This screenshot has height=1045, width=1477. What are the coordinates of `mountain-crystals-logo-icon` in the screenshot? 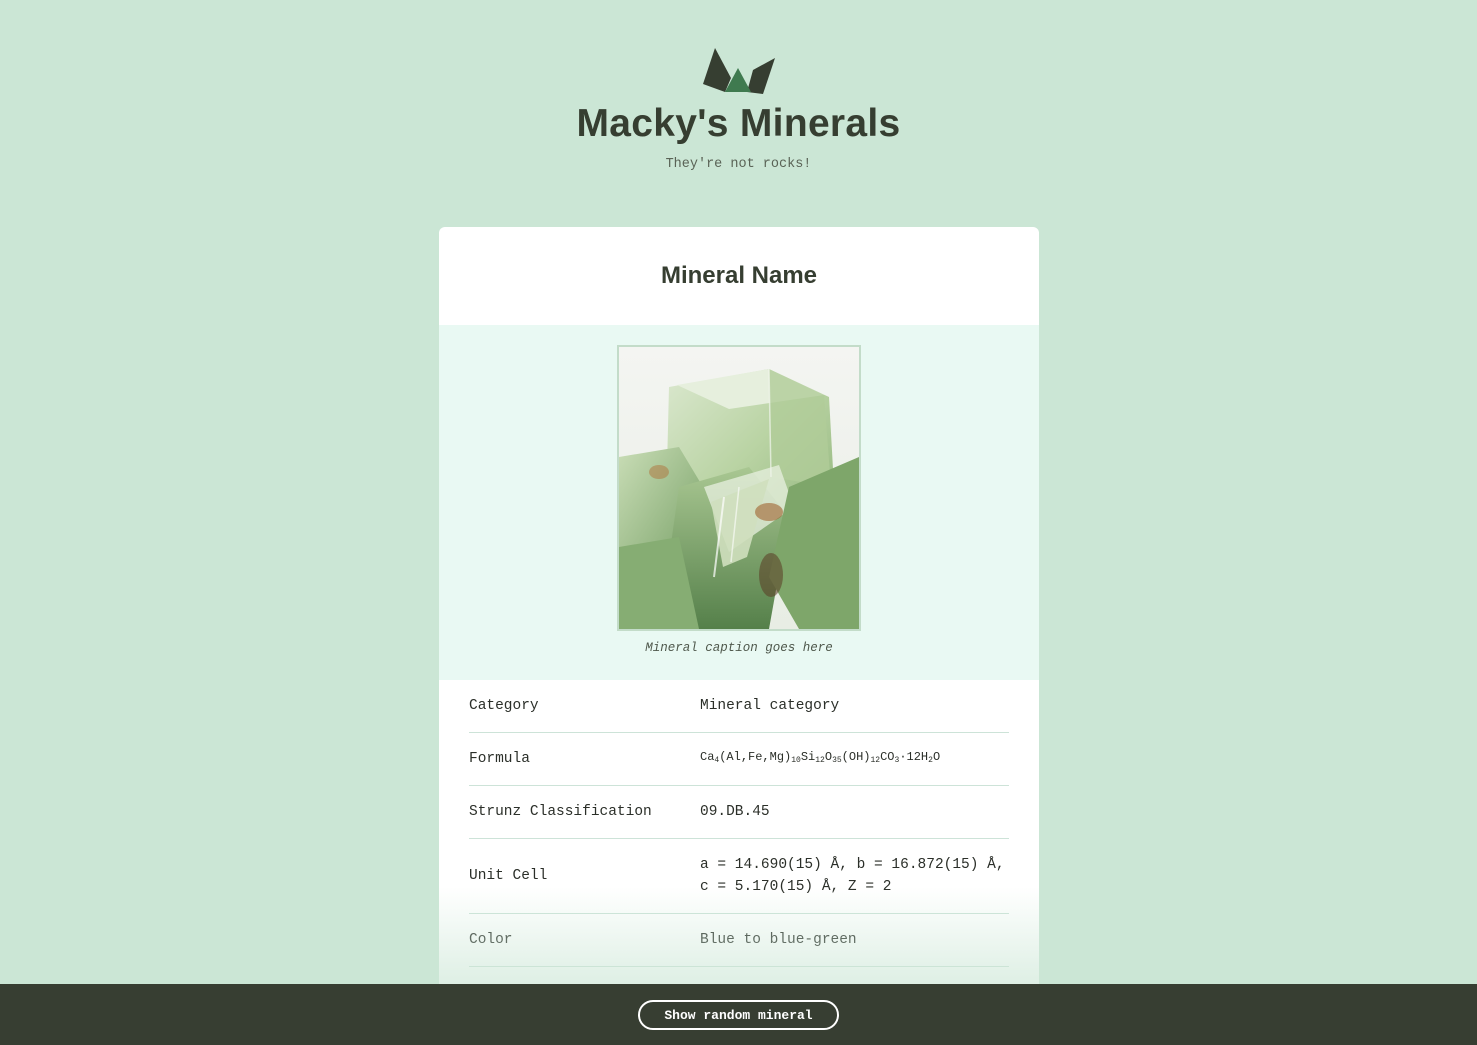 It's located at (739, 71).